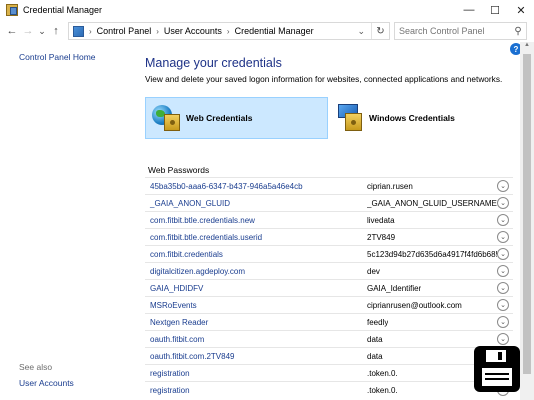 This screenshot has height=400, width=534. I want to click on search-box: ⚲, so click(460, 31).